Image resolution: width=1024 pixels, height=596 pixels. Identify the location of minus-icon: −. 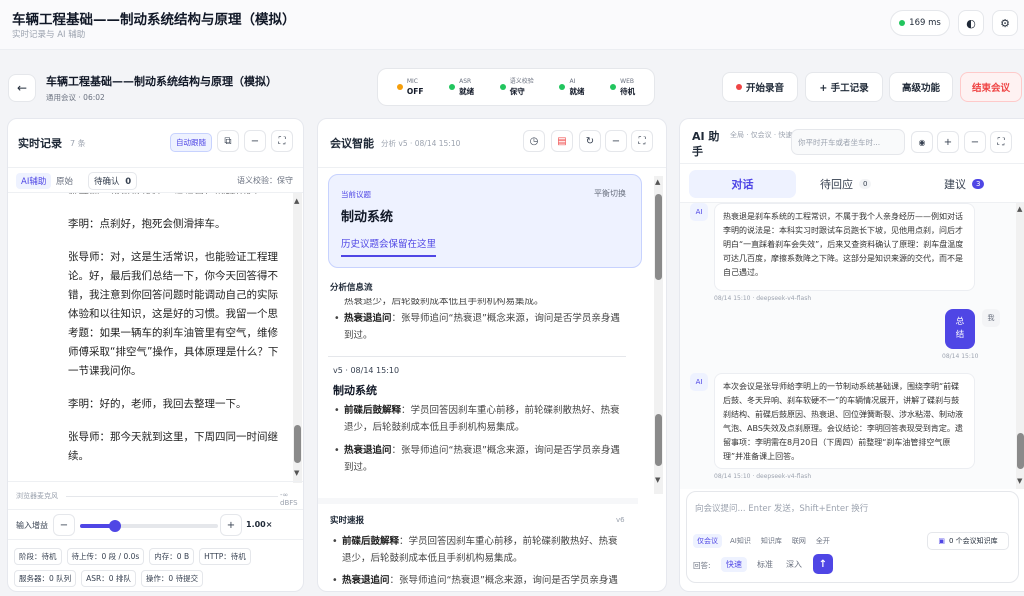
(975, 142).